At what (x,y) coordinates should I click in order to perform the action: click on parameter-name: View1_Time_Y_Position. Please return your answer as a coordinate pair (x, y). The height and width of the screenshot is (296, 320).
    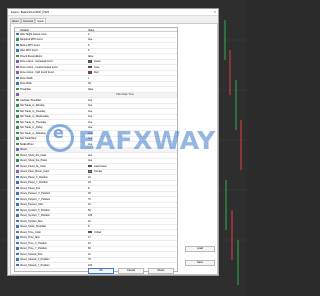
    Looking at the image, I should click on (33, 249).